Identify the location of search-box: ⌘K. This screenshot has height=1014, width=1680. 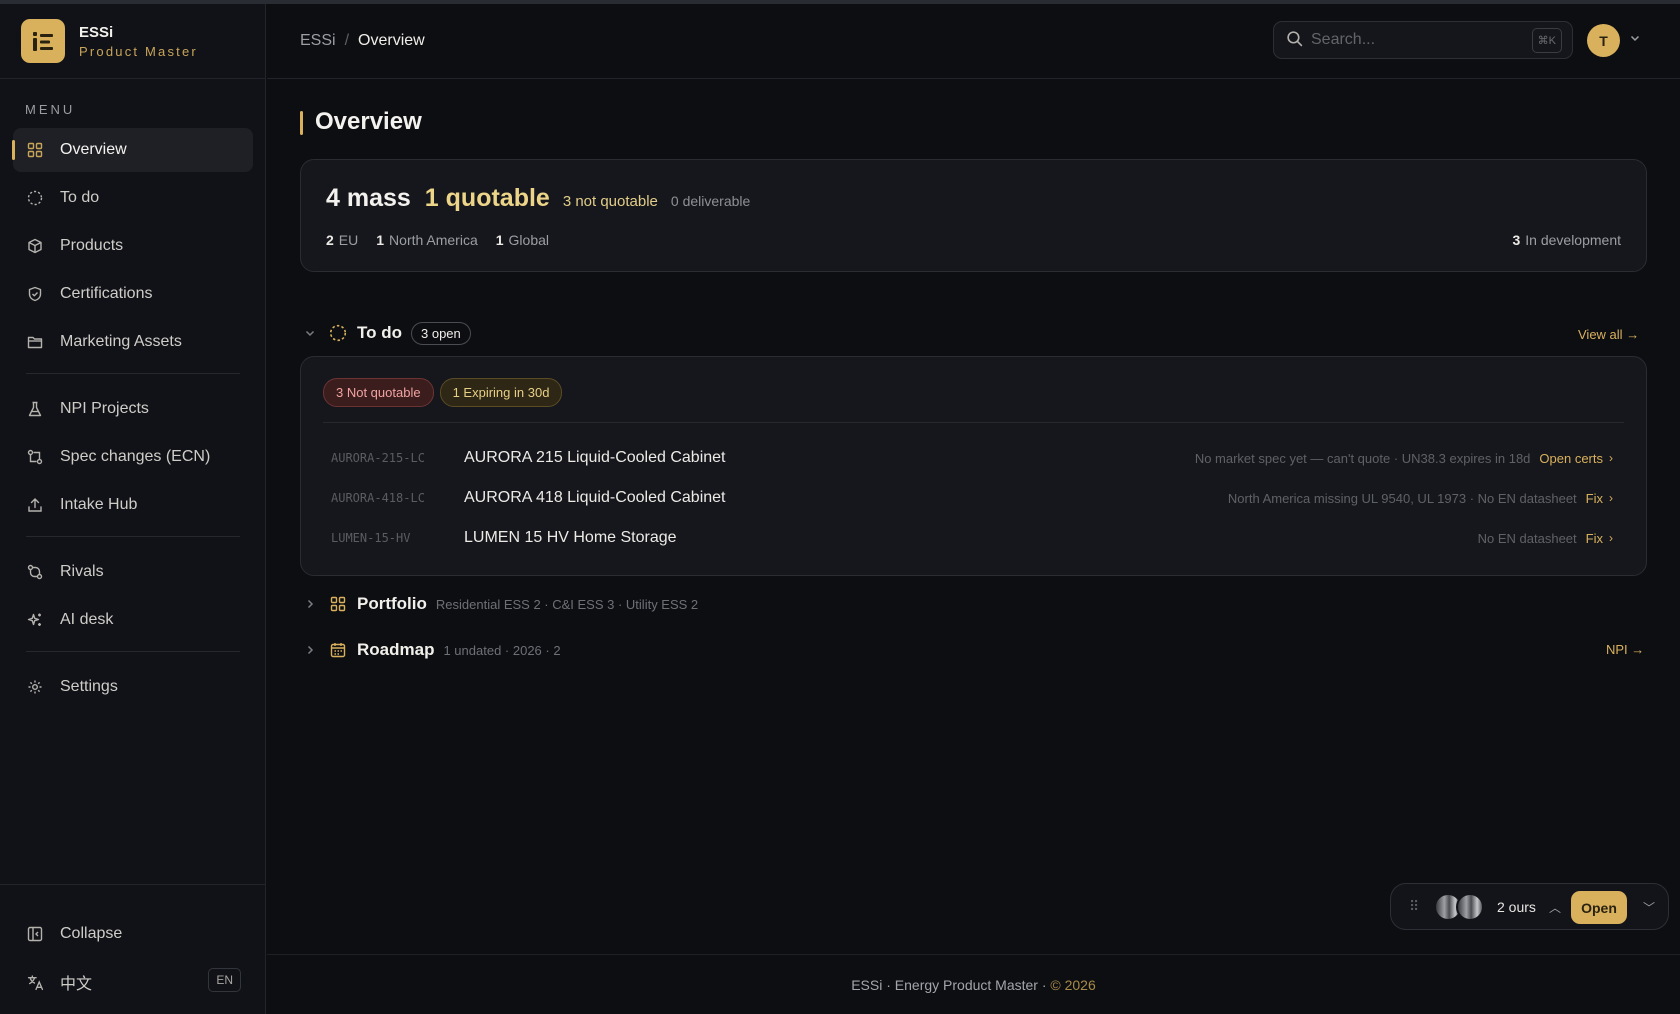
(1423, 40).